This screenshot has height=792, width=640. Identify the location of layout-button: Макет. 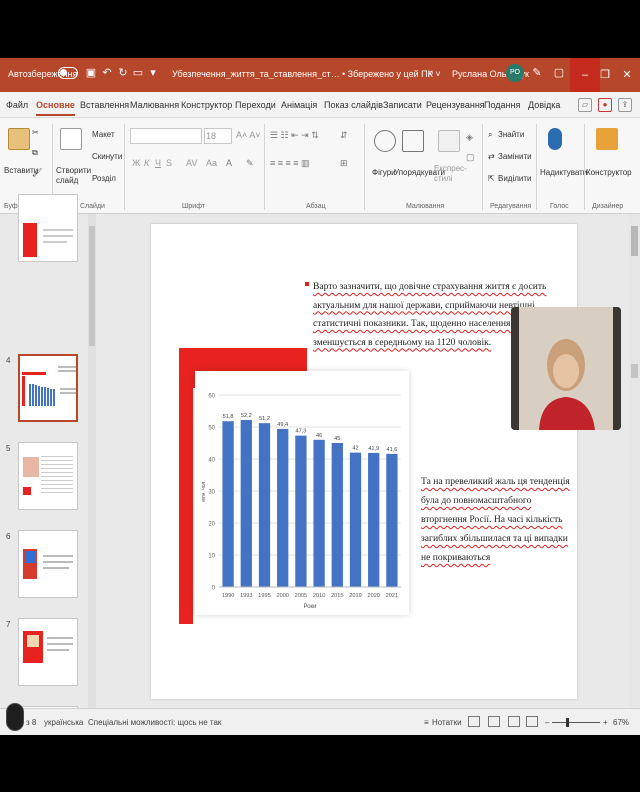
(103, 134).